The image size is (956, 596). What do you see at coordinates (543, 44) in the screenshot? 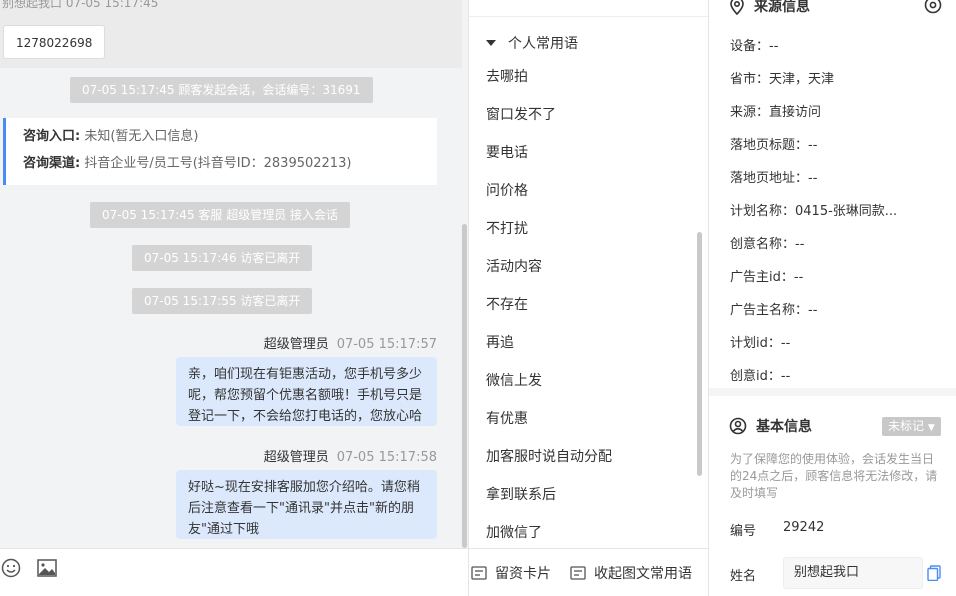
I see `phrase-group-title: 个人常用语` at bounding box center [543, 44].